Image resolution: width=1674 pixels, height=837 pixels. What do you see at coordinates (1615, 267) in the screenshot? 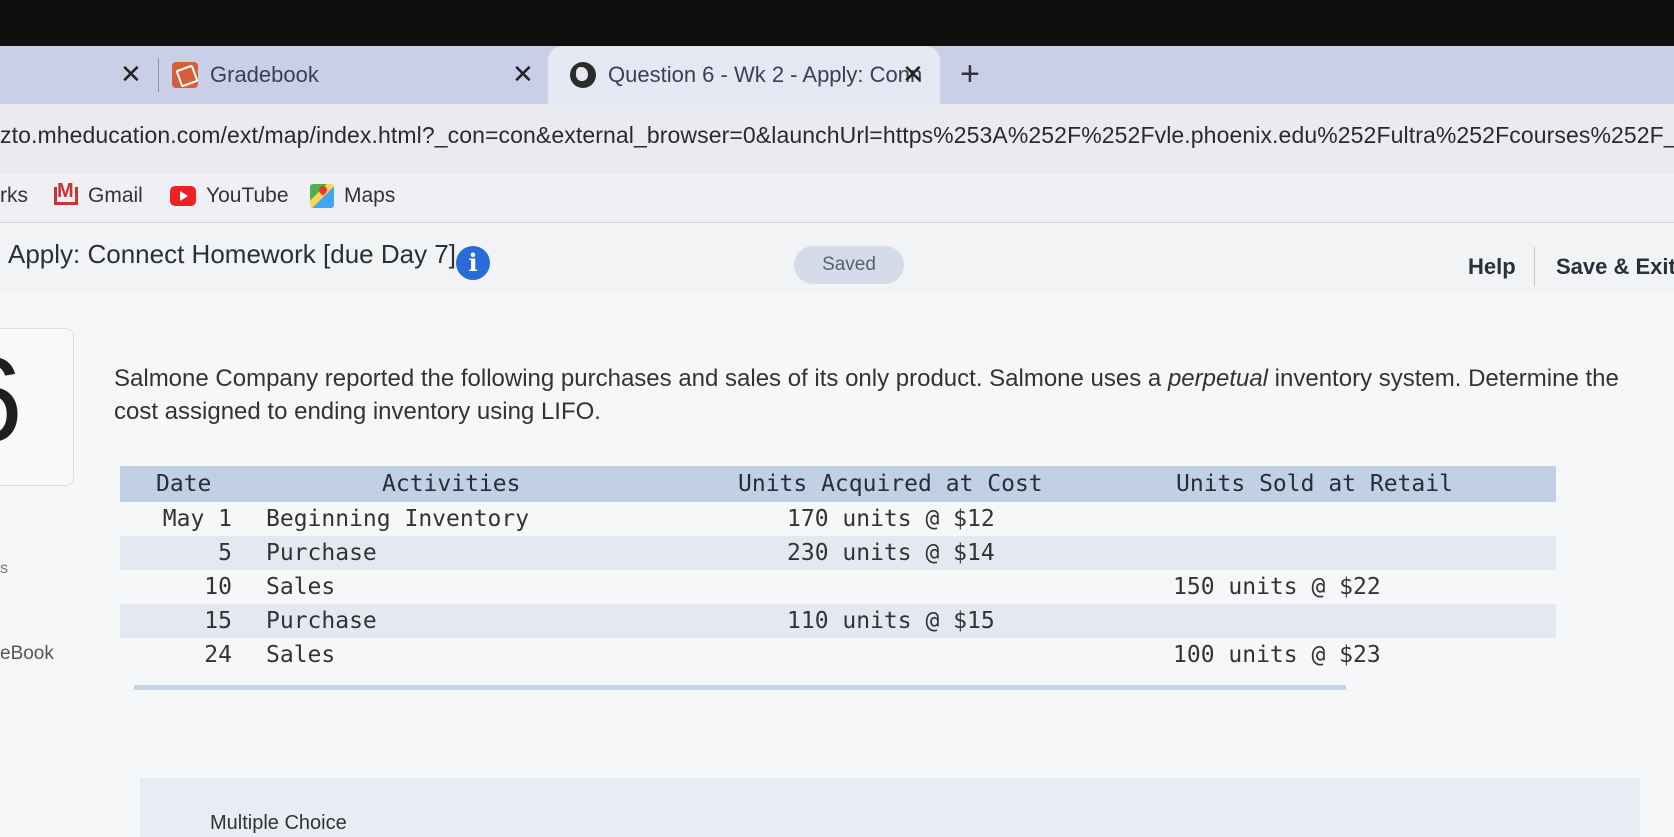
I see `save-exit-button: Save & Exit` at bounding box center [1615, 267].